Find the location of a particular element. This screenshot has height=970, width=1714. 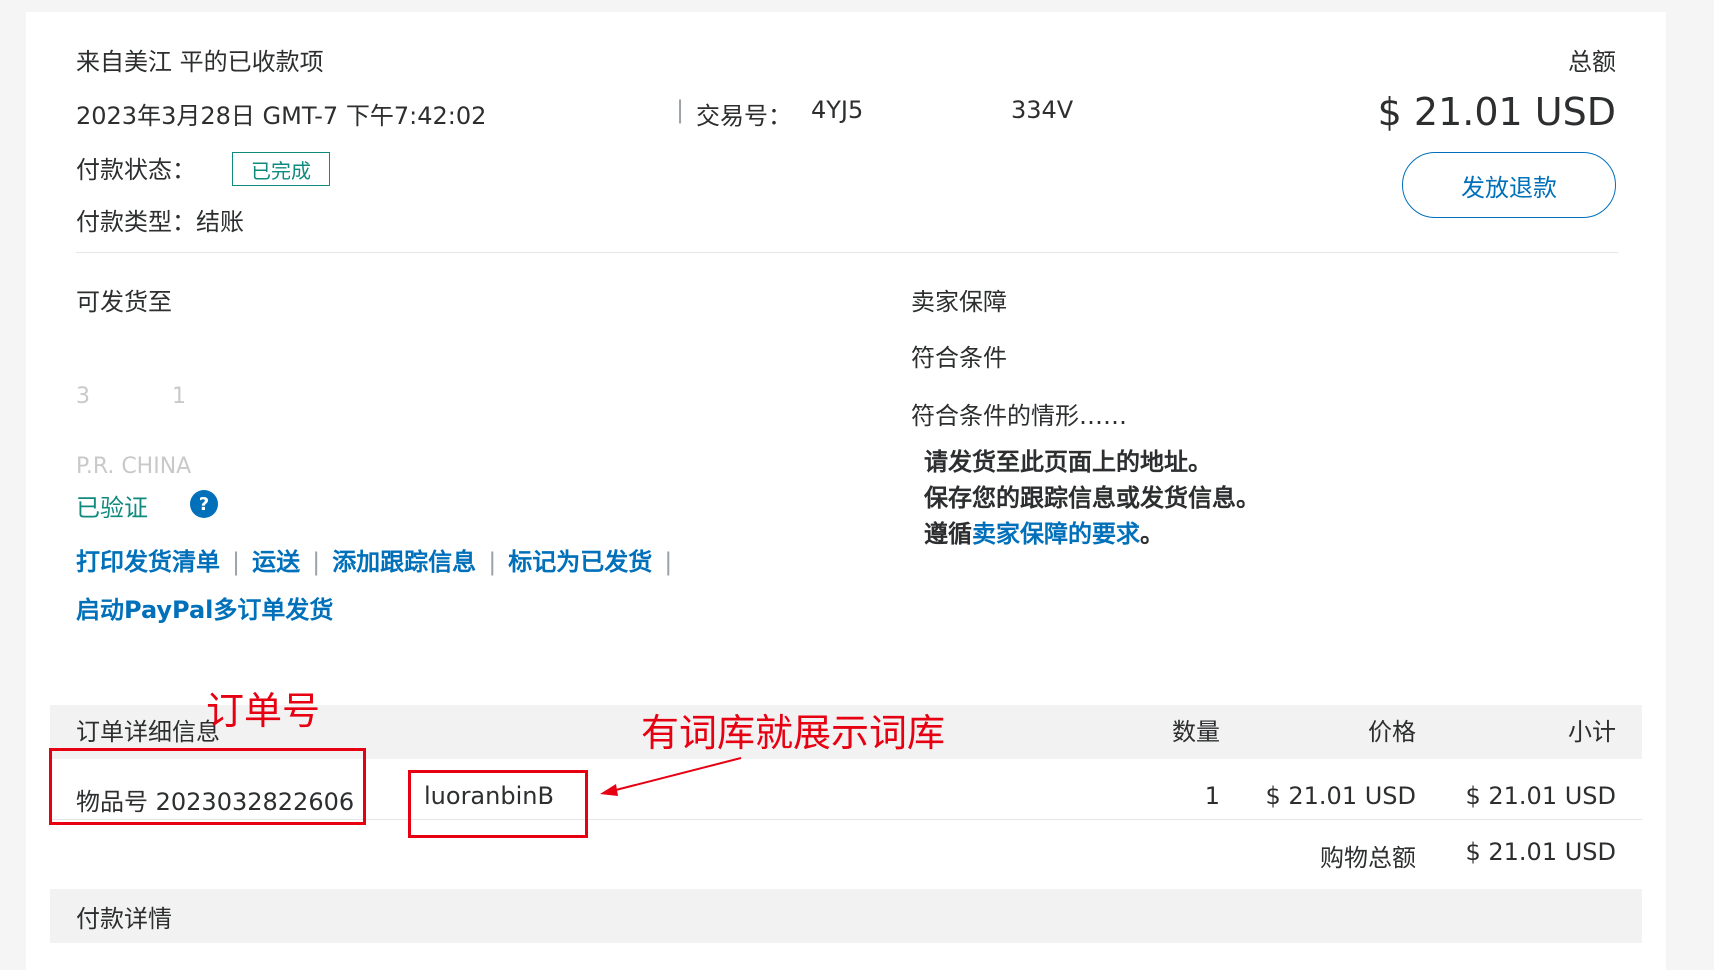

print-packing-slip-link: 打印发货清单 is located at coordinates (148, 562).